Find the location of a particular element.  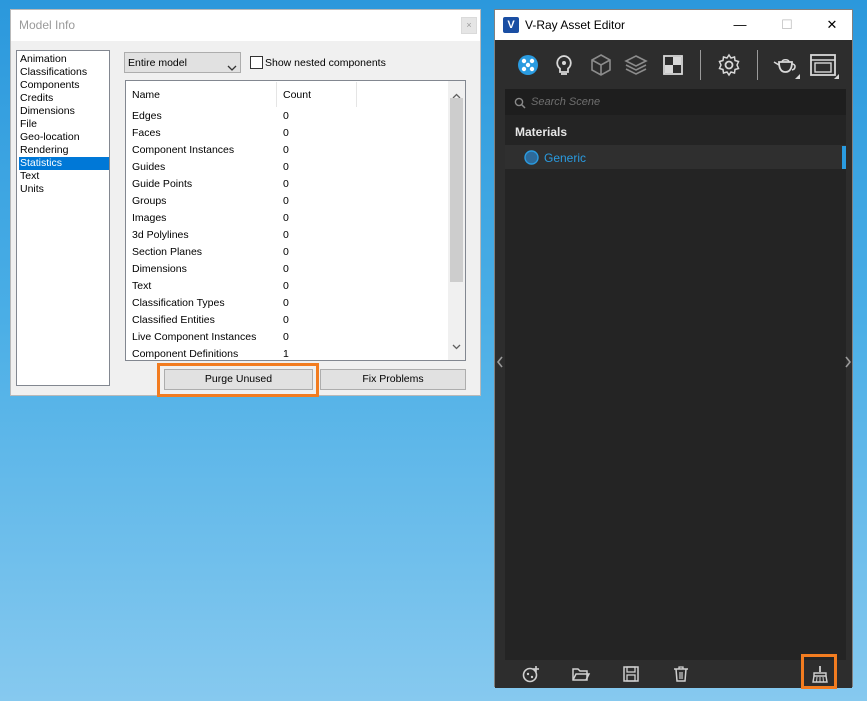

row-name: Images is located at coordinates (149, 218).